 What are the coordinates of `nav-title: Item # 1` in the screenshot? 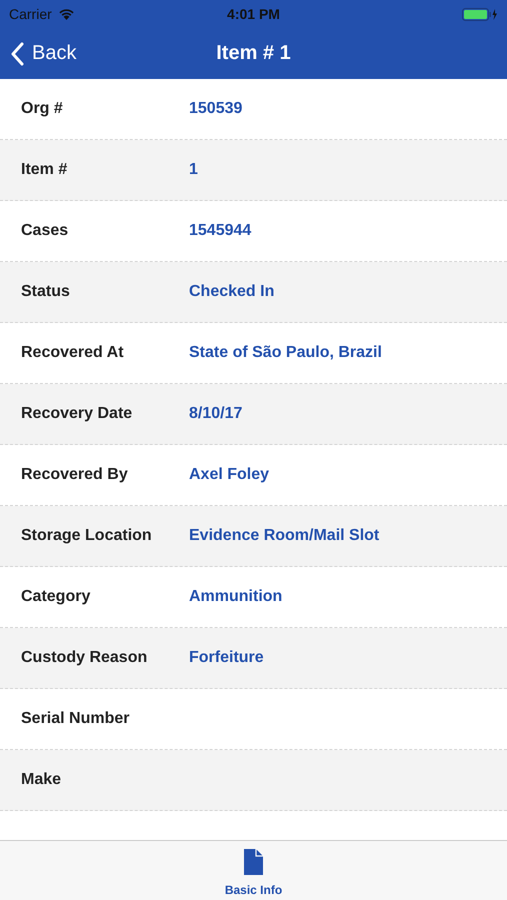 It's located at (253, 53).